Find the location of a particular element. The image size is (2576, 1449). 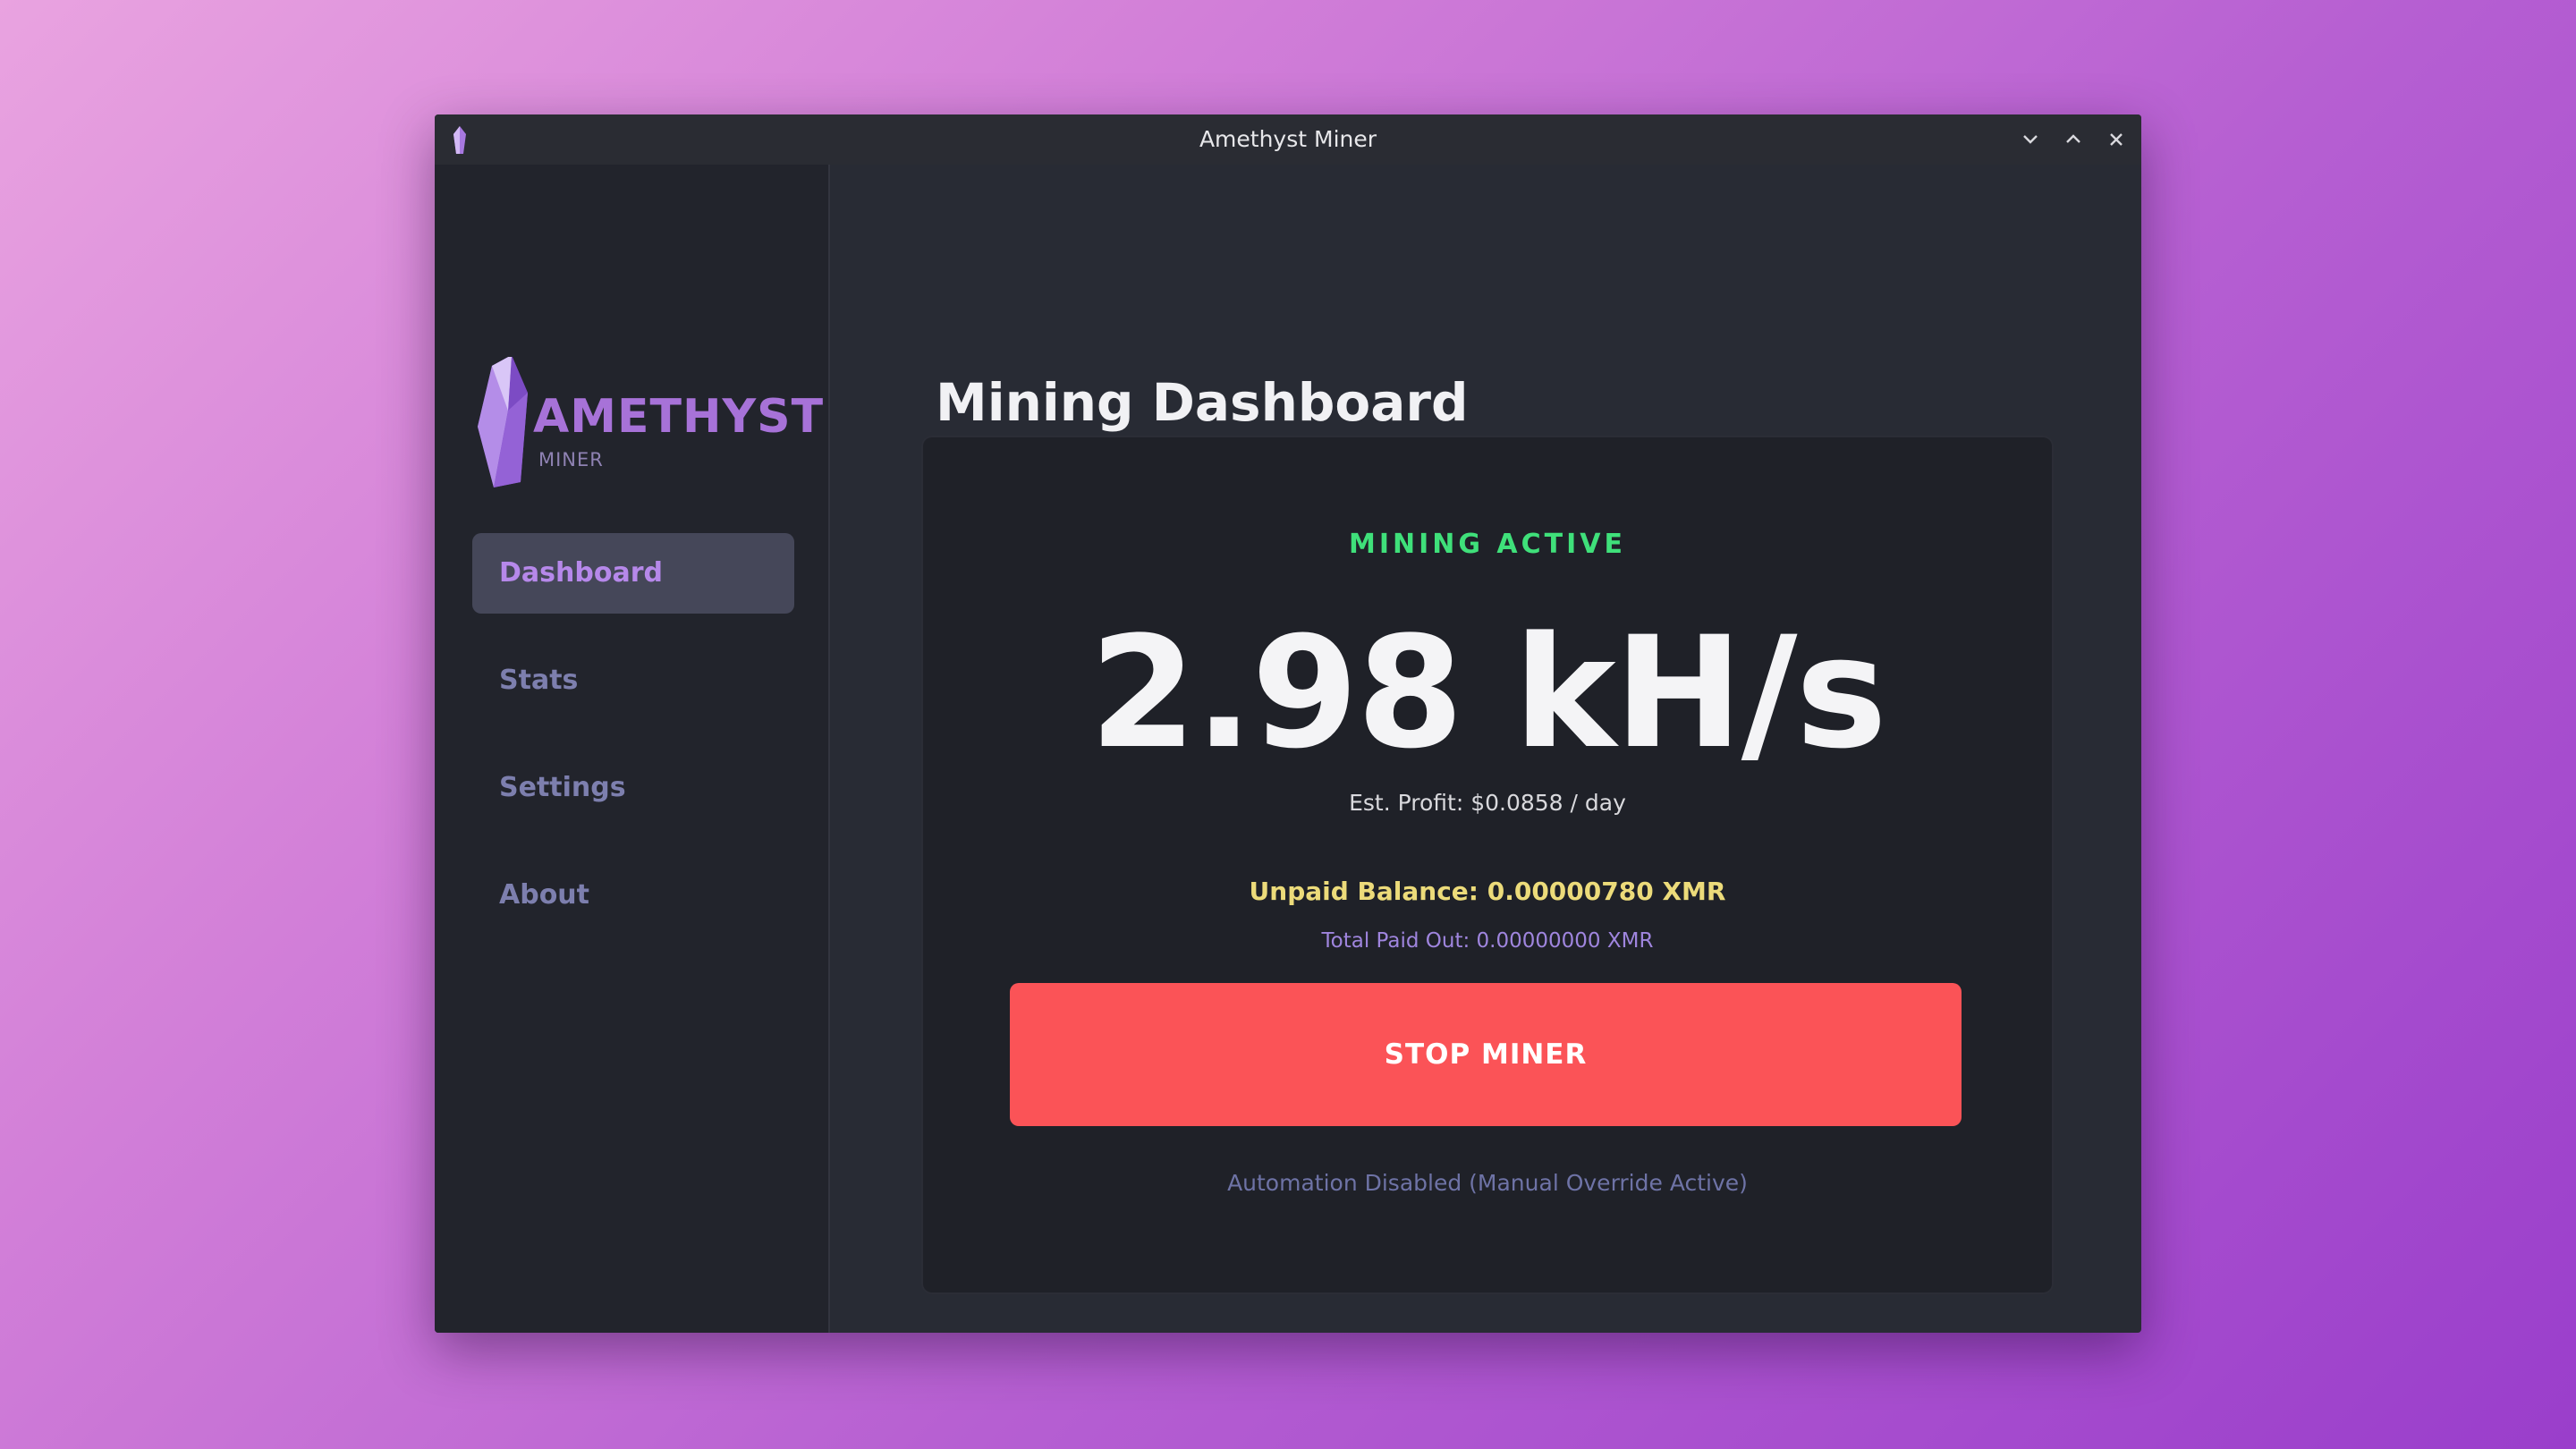

amethyst-logo-icon is located at coordinates (503, 422).